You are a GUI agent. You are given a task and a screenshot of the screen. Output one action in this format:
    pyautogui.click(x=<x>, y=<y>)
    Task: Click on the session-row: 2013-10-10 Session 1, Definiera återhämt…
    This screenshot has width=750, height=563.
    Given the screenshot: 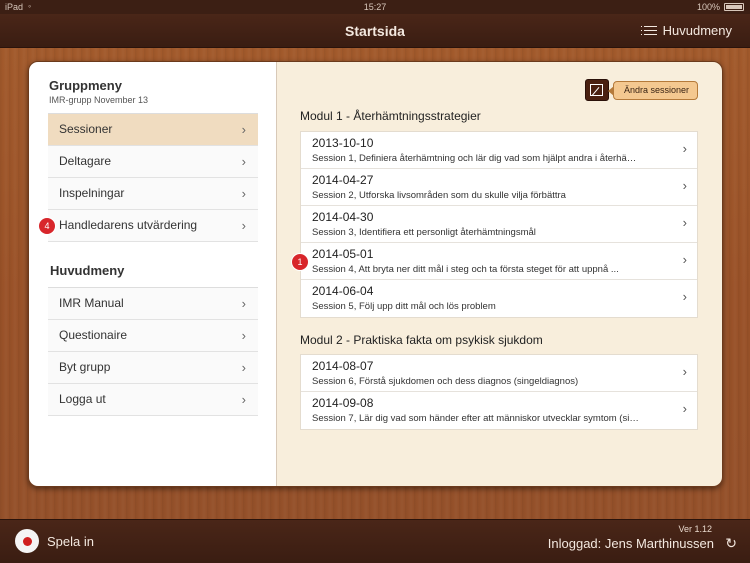 What is the action you would take?
    pyautogui.click(x=499, y=150)
    